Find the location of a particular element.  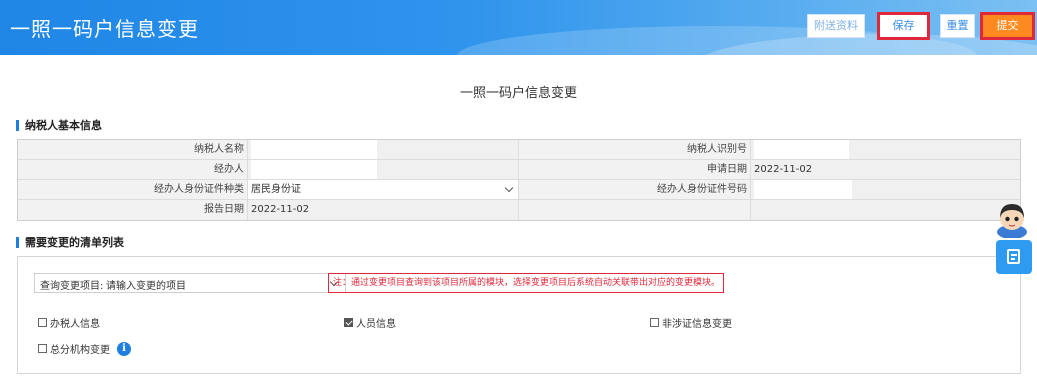

reset-button: 重置 is located at coordinates (957, 26).